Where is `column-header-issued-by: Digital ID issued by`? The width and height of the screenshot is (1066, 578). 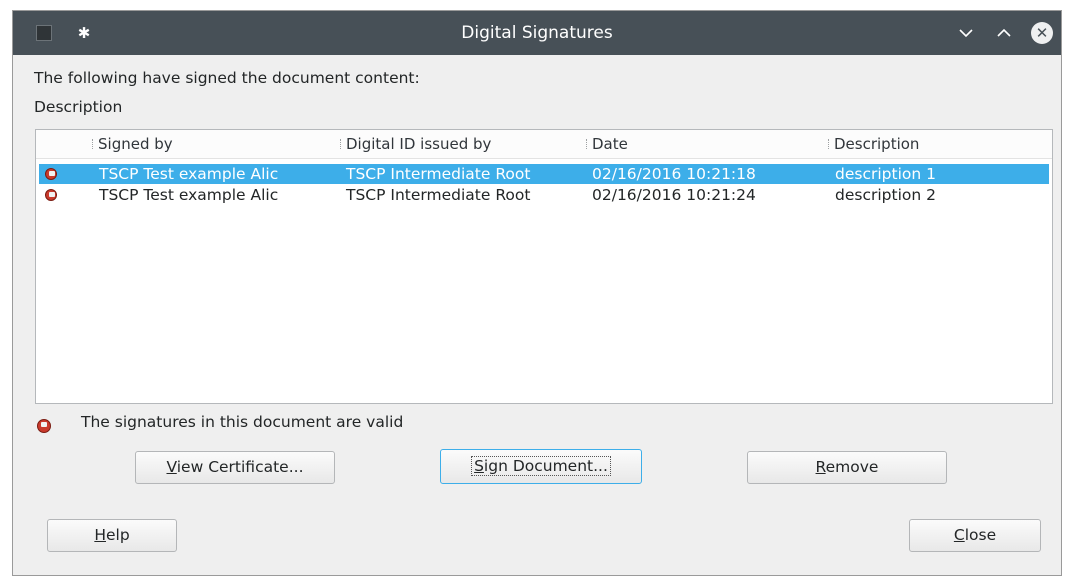 column-header-issued-by: Digital ID issued by is located at coordinates (415, 144).